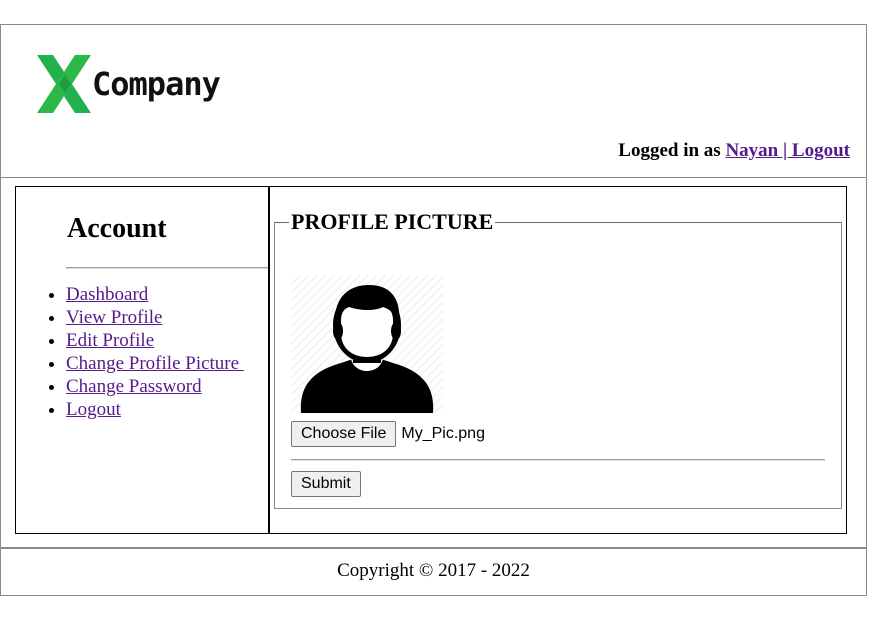  Describe the element at coordinates (167, 268) in the screenshot. I see `sidebar-divider` at that location.